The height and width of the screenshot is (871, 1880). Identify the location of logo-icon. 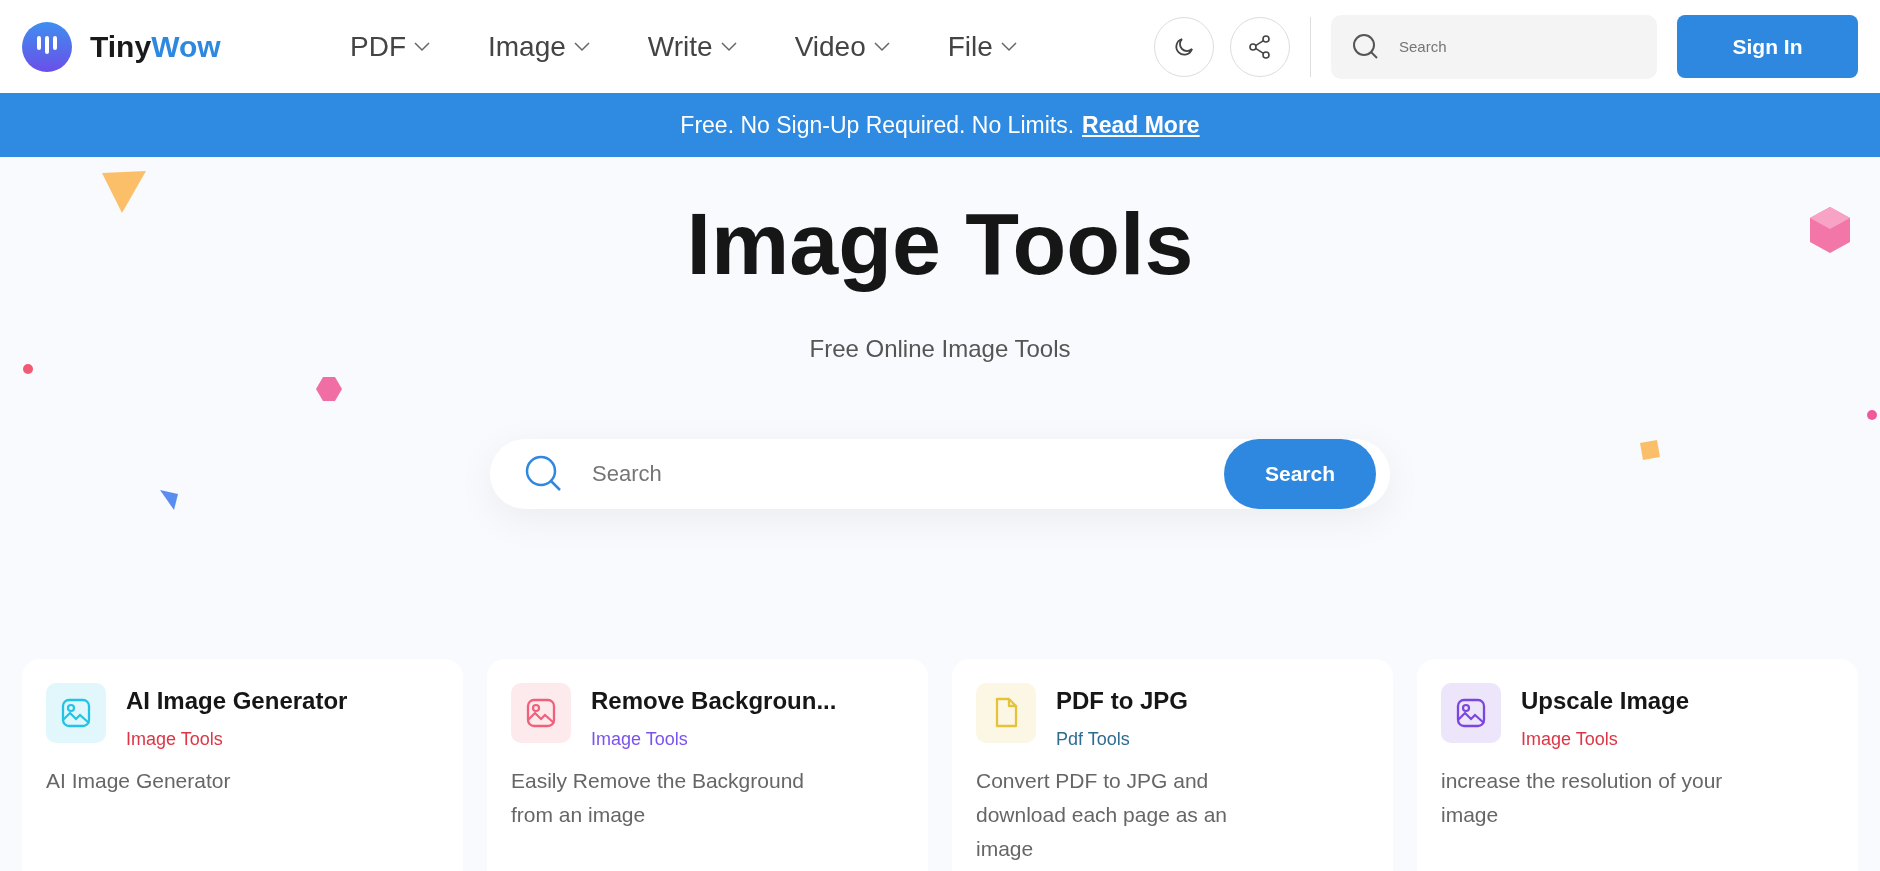
(47, 46).